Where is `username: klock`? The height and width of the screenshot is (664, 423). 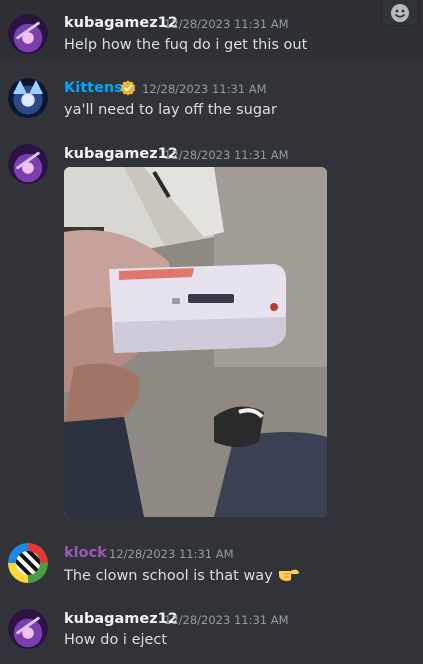 username: klock is located at coordinates (85, 553).